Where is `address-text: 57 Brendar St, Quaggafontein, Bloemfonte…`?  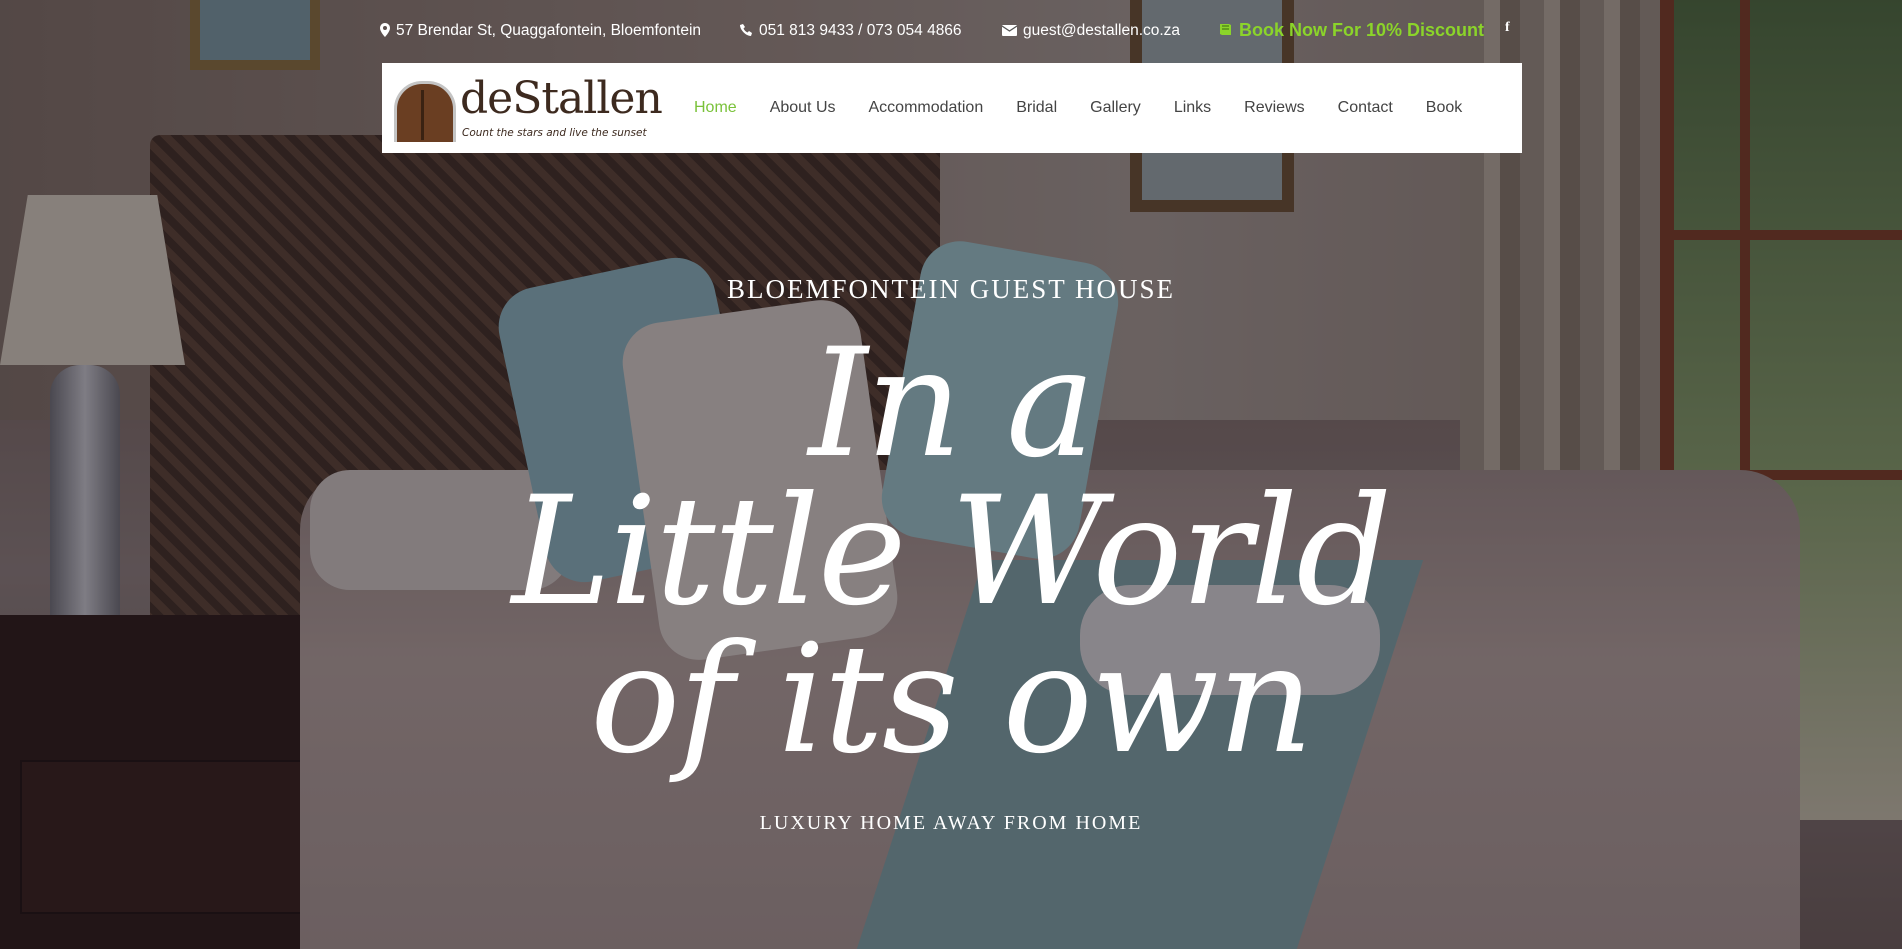 address-text: 57 Brendar St, Quaggafontein, Bloemfonte… is located at coordinates (549, 30).